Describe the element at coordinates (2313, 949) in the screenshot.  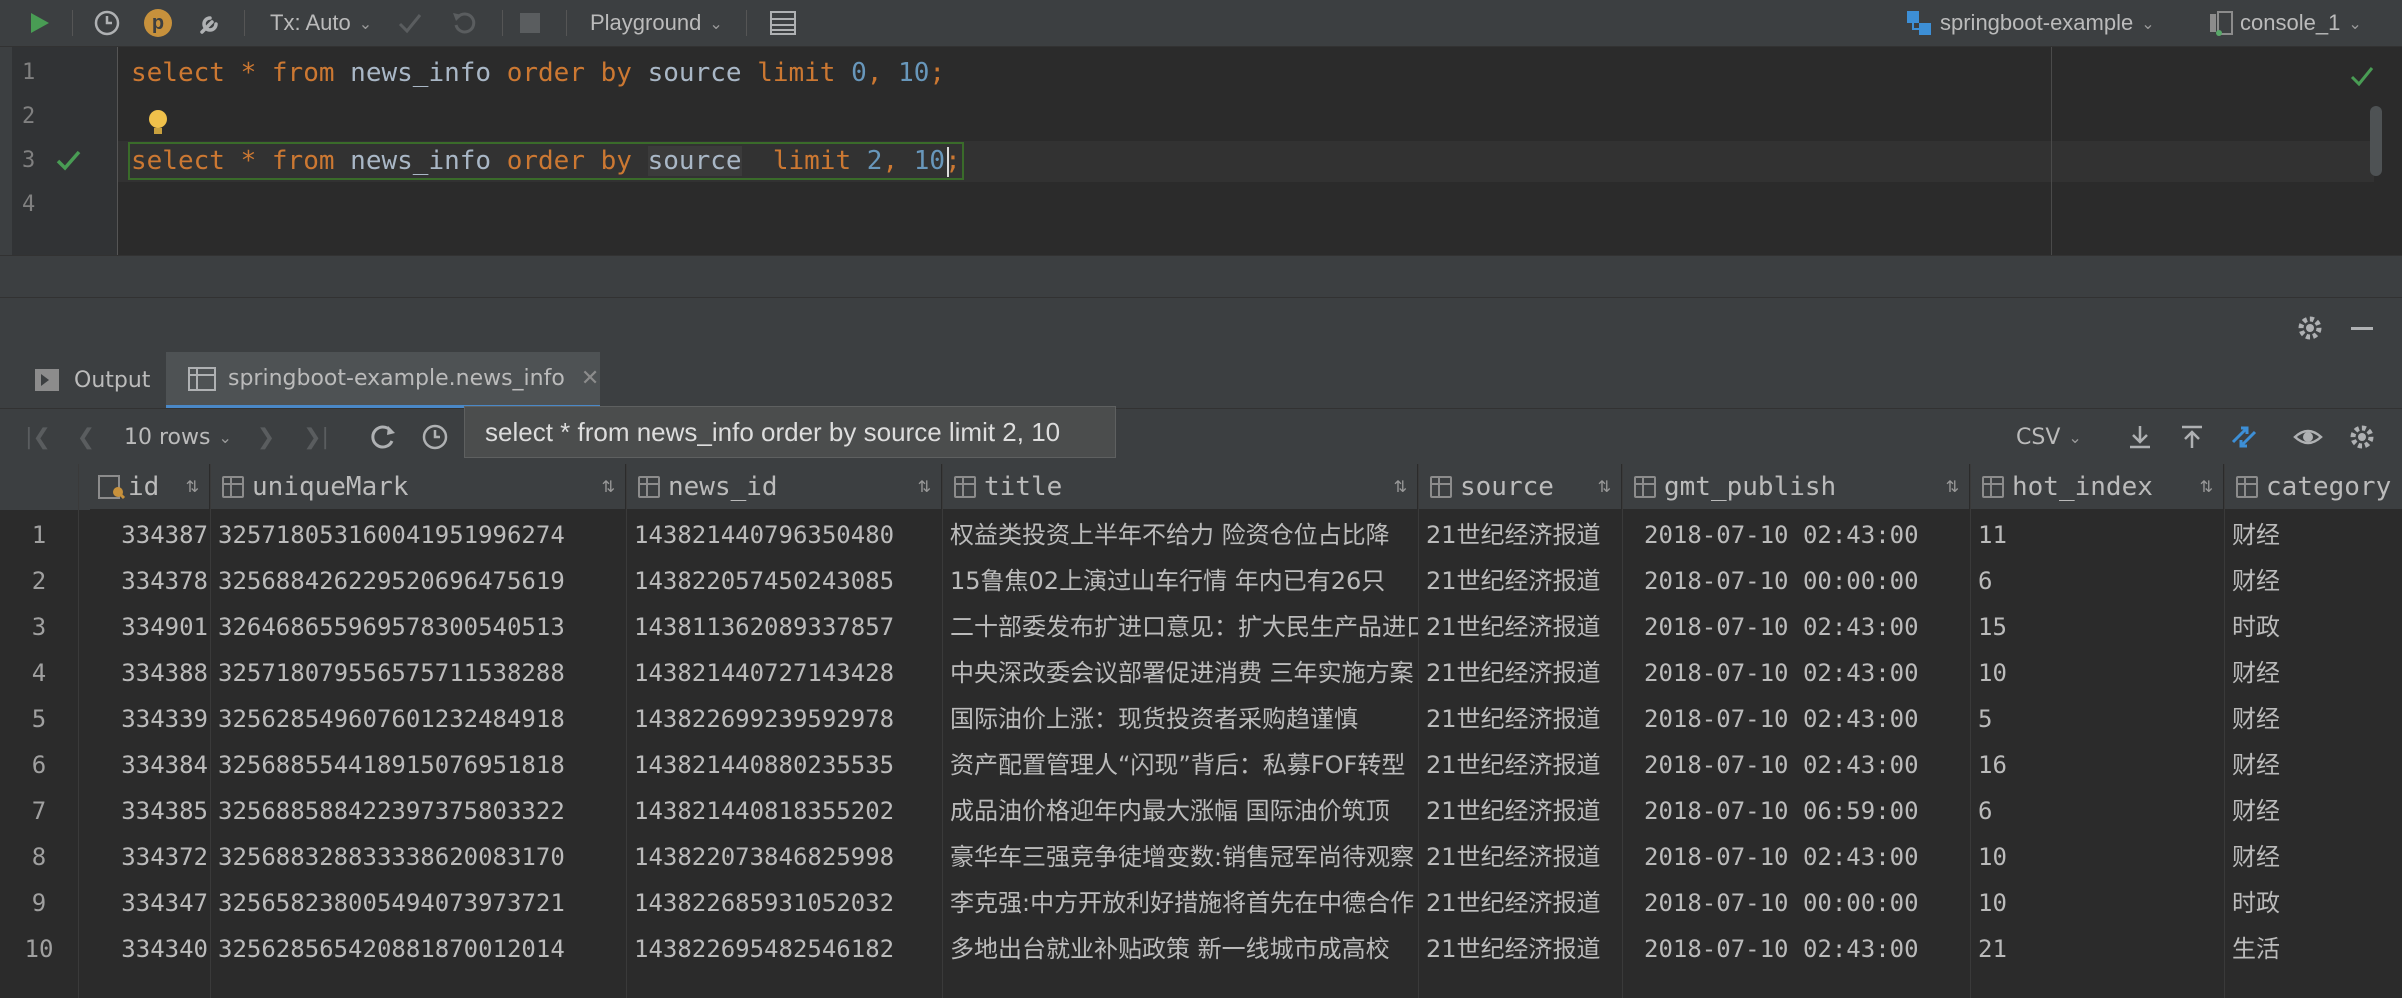
I see `cell-category: 生活` at that location.